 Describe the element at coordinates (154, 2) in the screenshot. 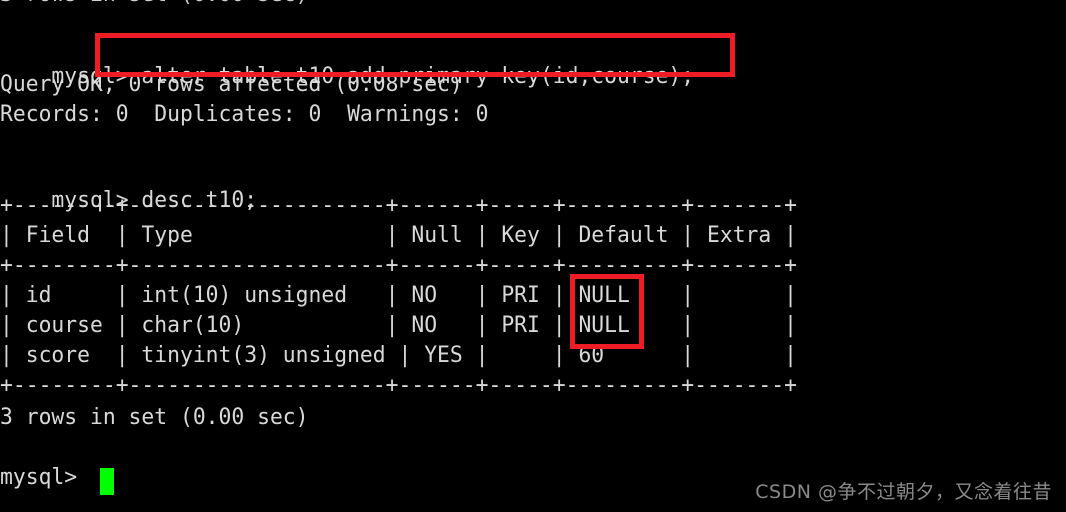

I see `clipped-line-text: 3 rows in set (0.00 sec)` at that location.